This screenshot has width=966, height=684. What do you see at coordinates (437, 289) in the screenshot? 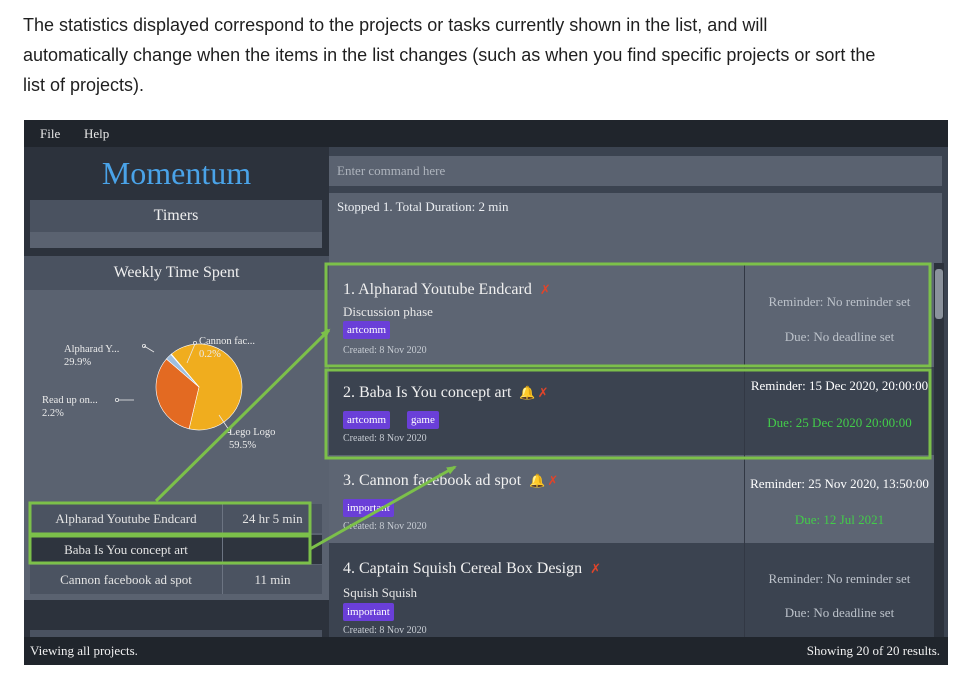
I see `project-title: 1. Alpharad Youtube Endcard` at bounding box center [437, 289].